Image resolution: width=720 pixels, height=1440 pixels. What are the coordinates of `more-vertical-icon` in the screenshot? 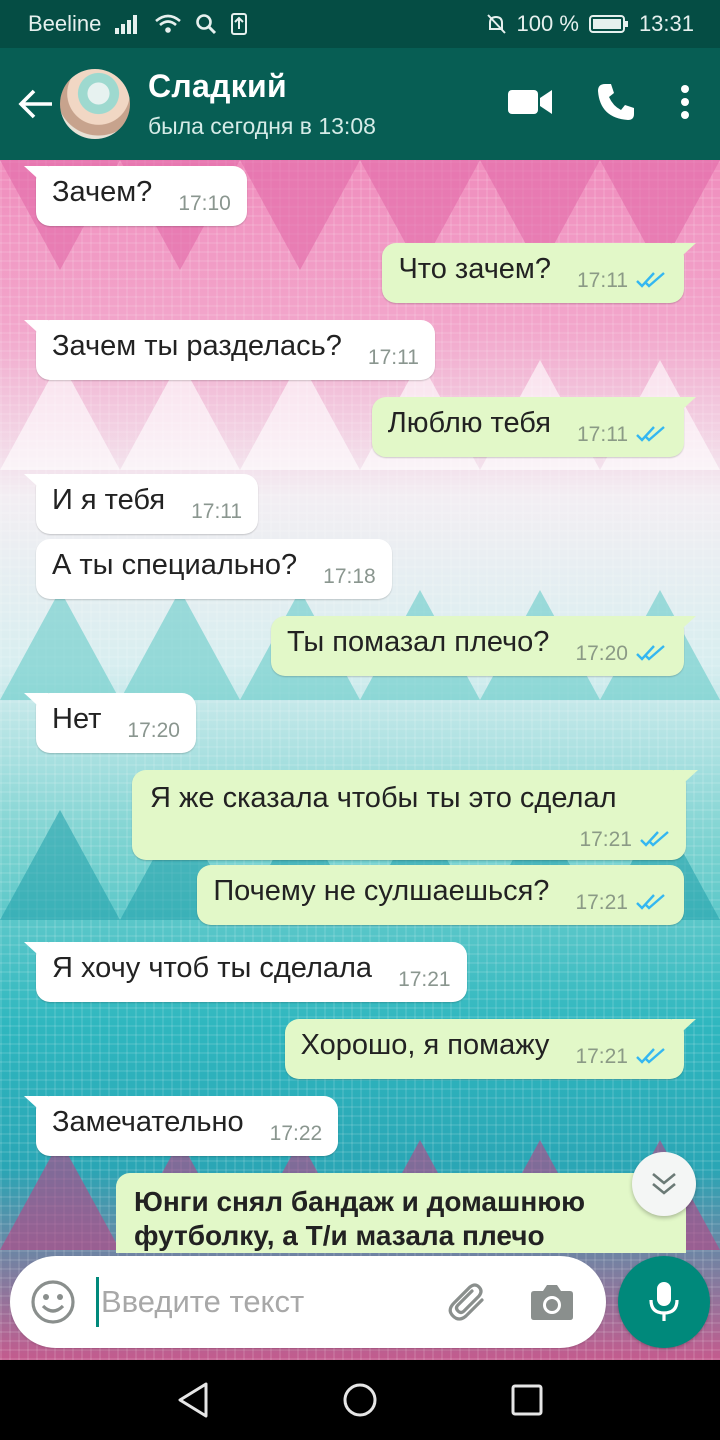 It's located at (685, 101).